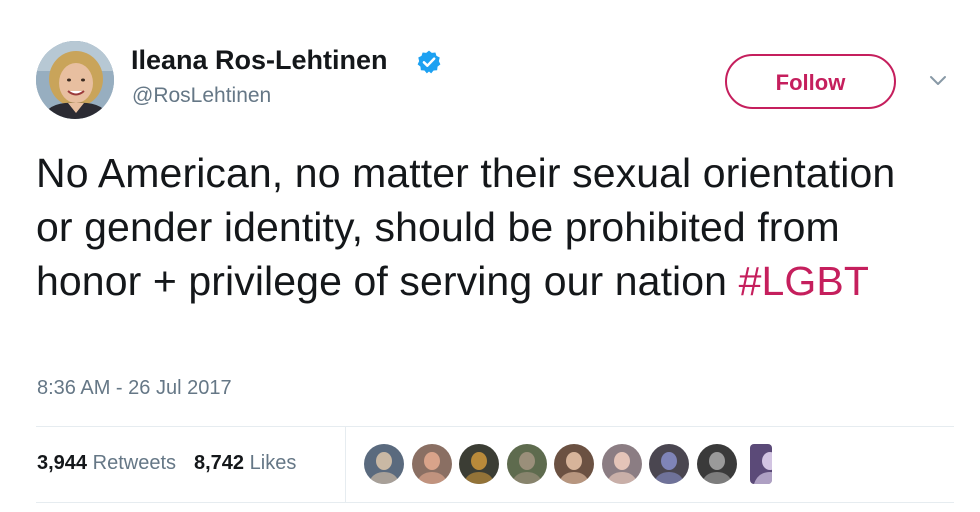 The image size is (980, 512). What do you see at coordinates (134, 463) in the screenshot?
I see `retweets-label: Retweets` at bounding box center [134, 463].